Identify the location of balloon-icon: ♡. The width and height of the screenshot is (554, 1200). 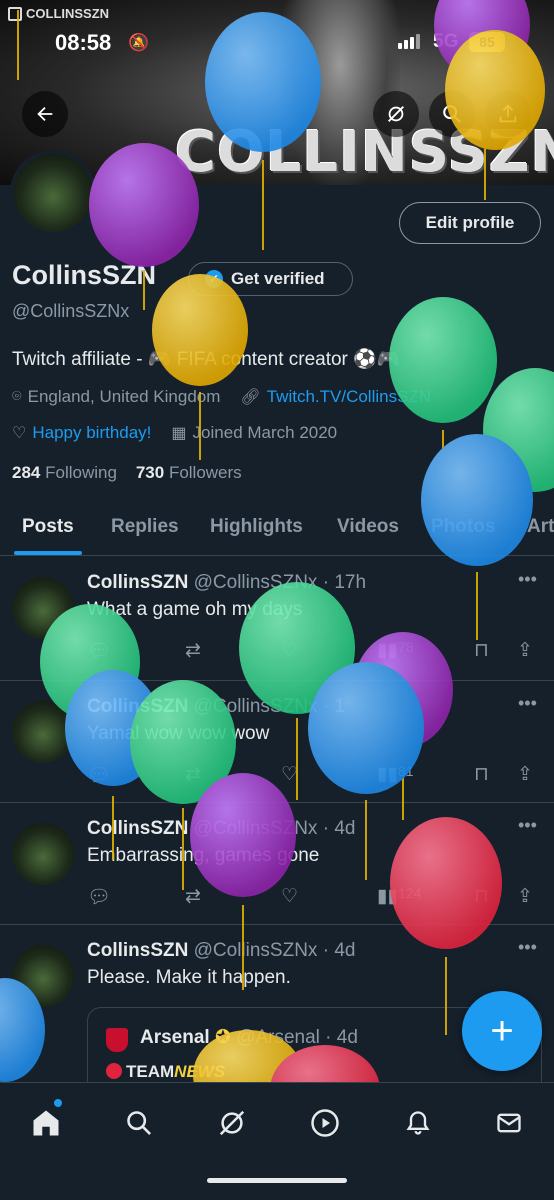
(19, 433).